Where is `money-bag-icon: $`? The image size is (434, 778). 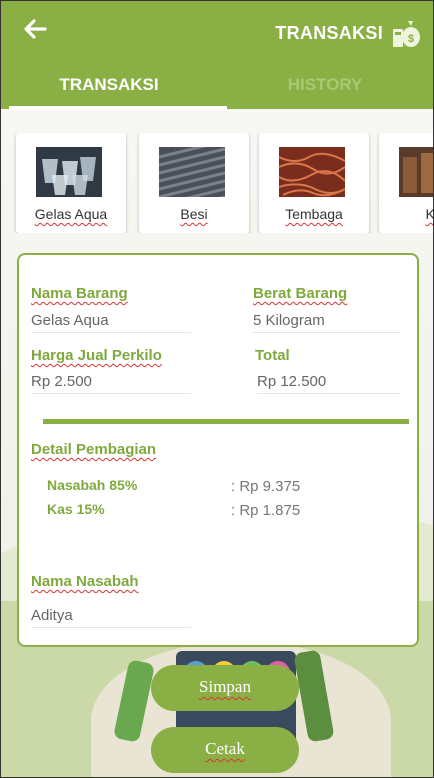 money-bag-icon: $ is located at coordinates (406, 32).